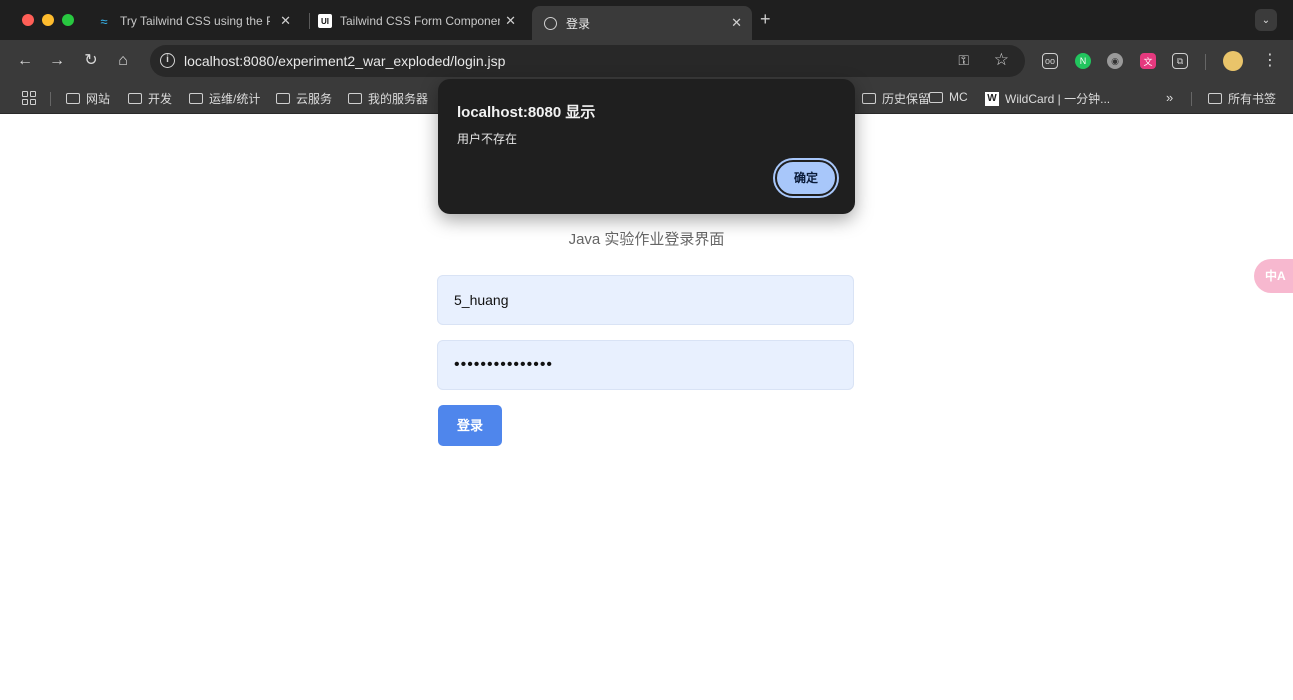 This screenshot has width=1293, height=700. Describe the element at coordinates (645, 365) in the screenshot. I see `password-input: •••••••••••••••` at that location.